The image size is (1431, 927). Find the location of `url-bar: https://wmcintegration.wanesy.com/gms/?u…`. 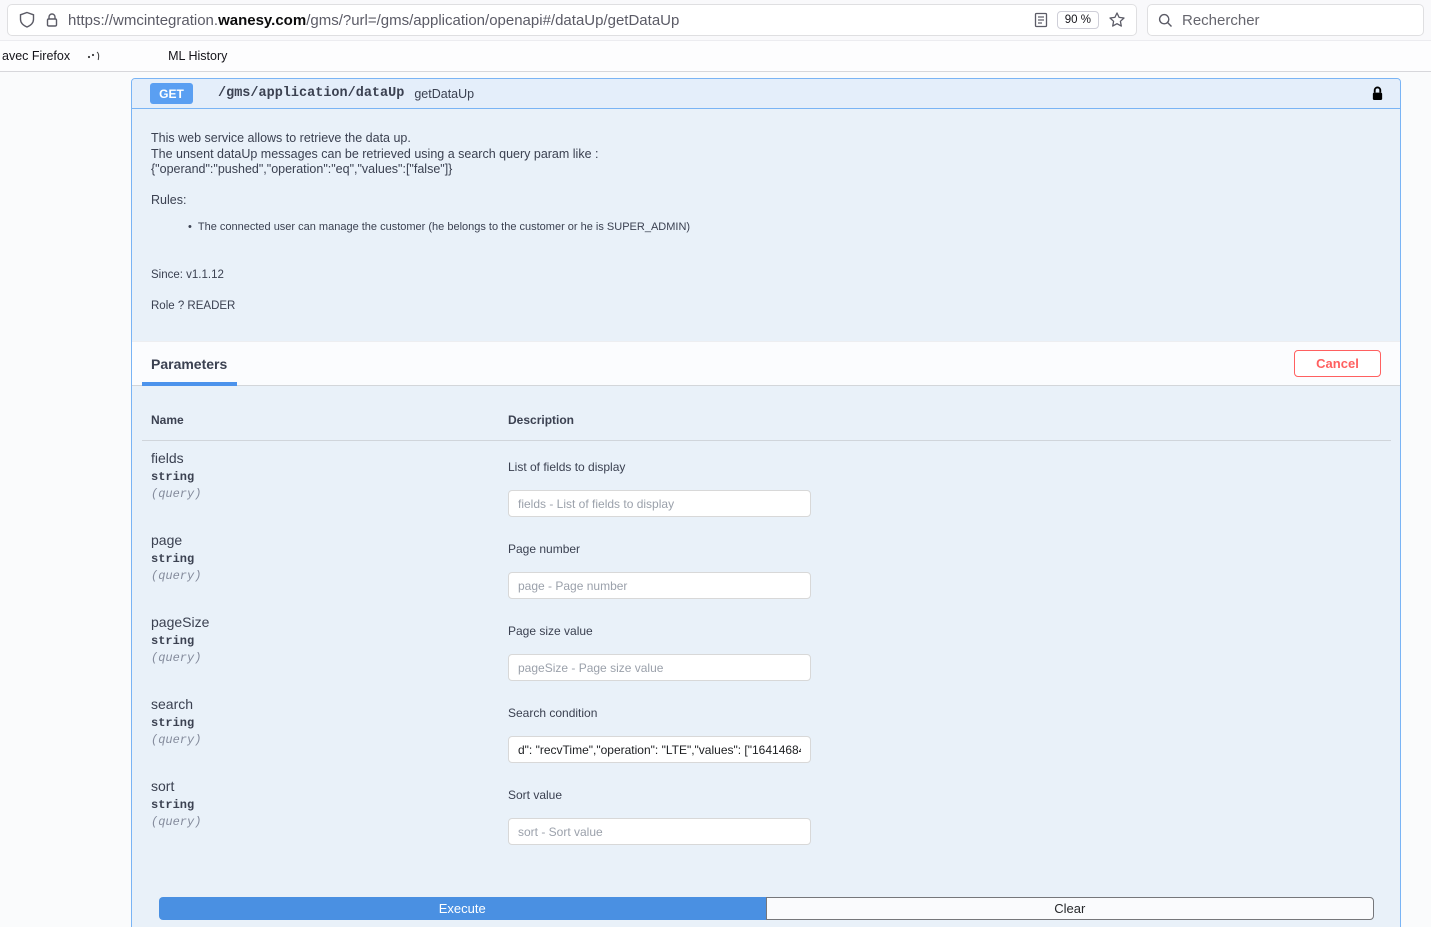

url-bar: https://wmcintegration.wanesy.com/gms/?u… is located at coordinates (572, 20).